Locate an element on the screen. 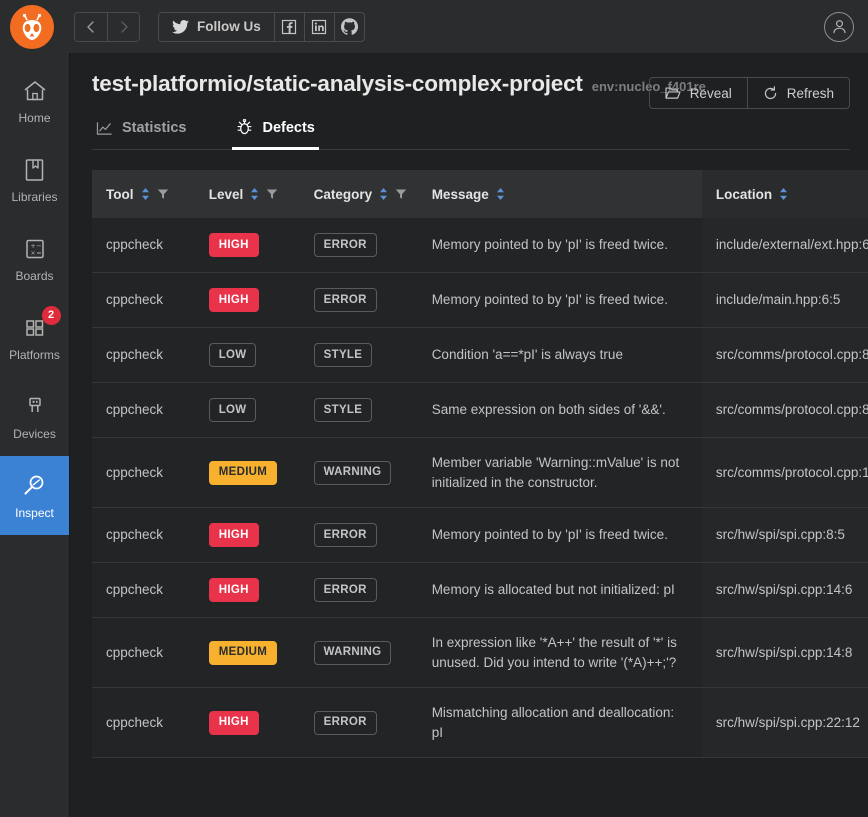 The image size is (868, 817). reveal-button: Reveal is located at coordinates (698, 93).